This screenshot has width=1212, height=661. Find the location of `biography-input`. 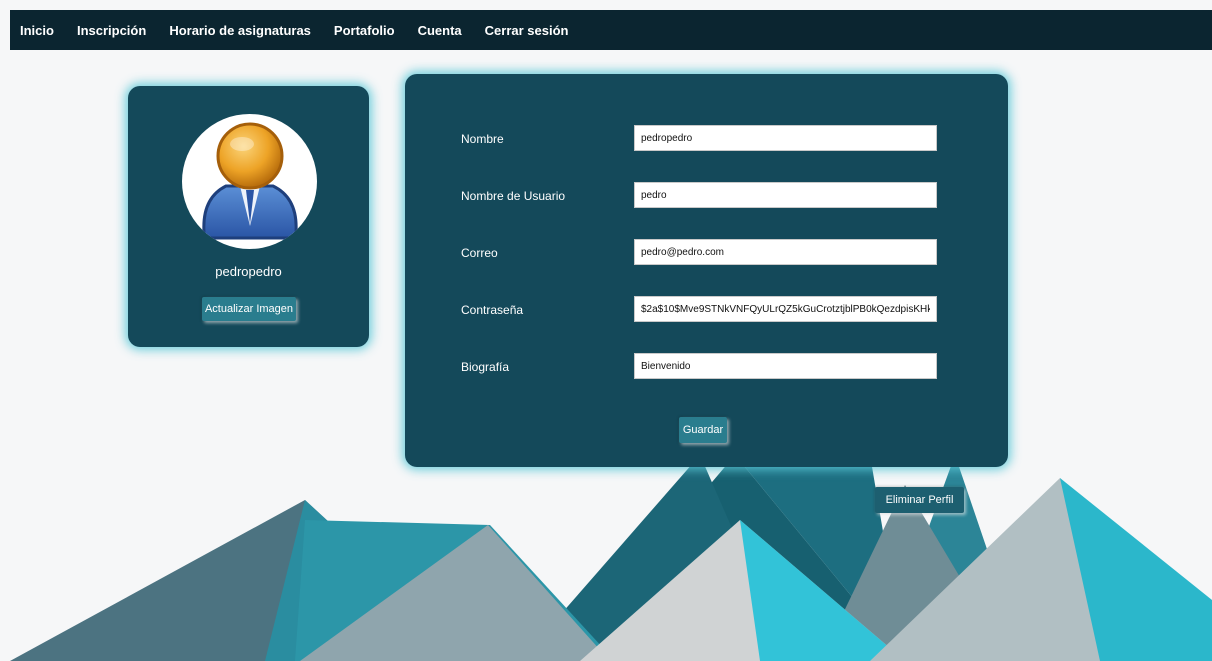

biography-input is located at coordinates (785, 366).